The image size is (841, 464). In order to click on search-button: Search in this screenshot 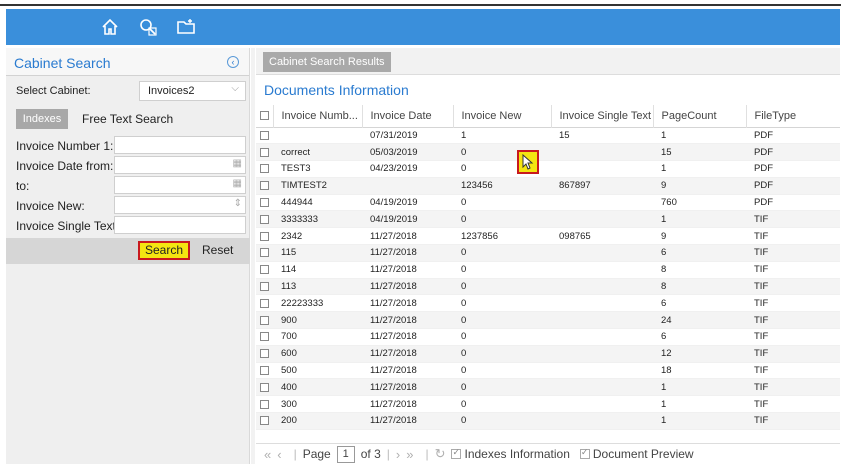, I will do `click(164, 250)`.